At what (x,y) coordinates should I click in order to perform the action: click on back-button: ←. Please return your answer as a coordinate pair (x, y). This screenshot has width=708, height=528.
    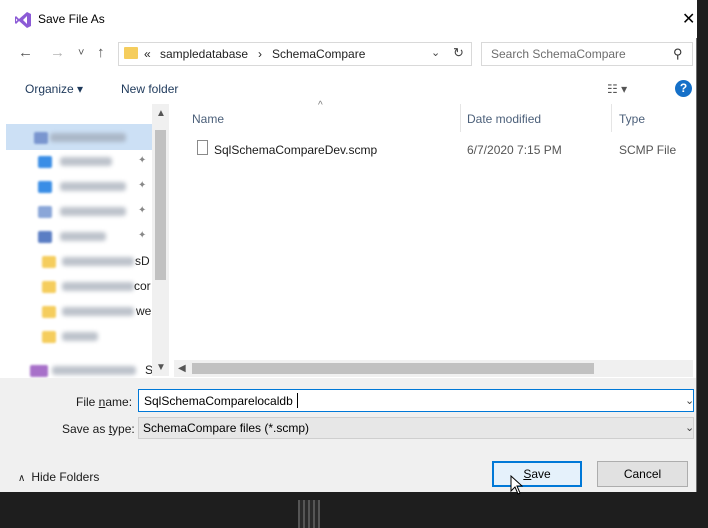
    Looking at the image, I should click on (25, 52).